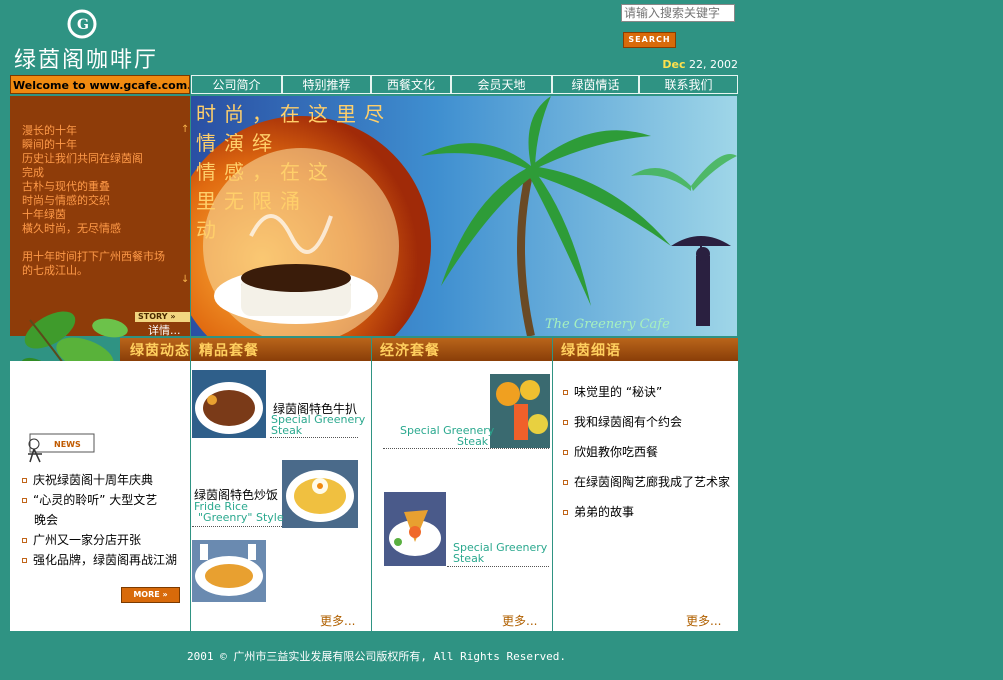 The image size is (1003, 680). I want to click on list-item: “心灵的聆听” 大型文艺, so click(106, 500).